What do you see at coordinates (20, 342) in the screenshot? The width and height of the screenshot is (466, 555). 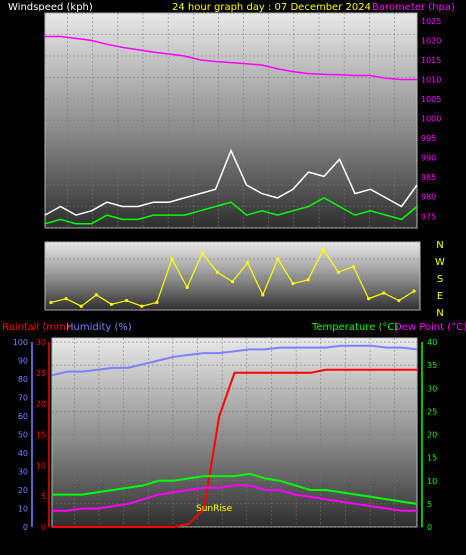 I see `y-tick-label-humidity: 100` at bounding box center [20, 342].